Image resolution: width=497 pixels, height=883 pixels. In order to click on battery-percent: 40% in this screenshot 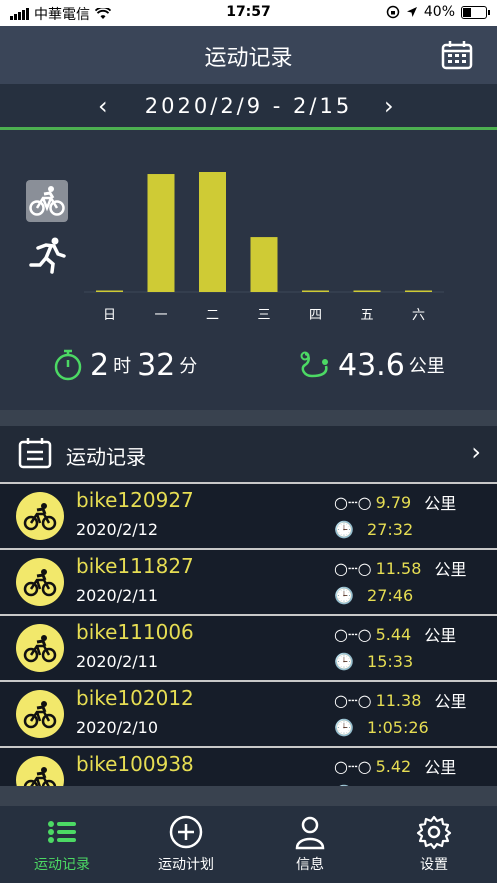, I will do `click(439, 12)`.